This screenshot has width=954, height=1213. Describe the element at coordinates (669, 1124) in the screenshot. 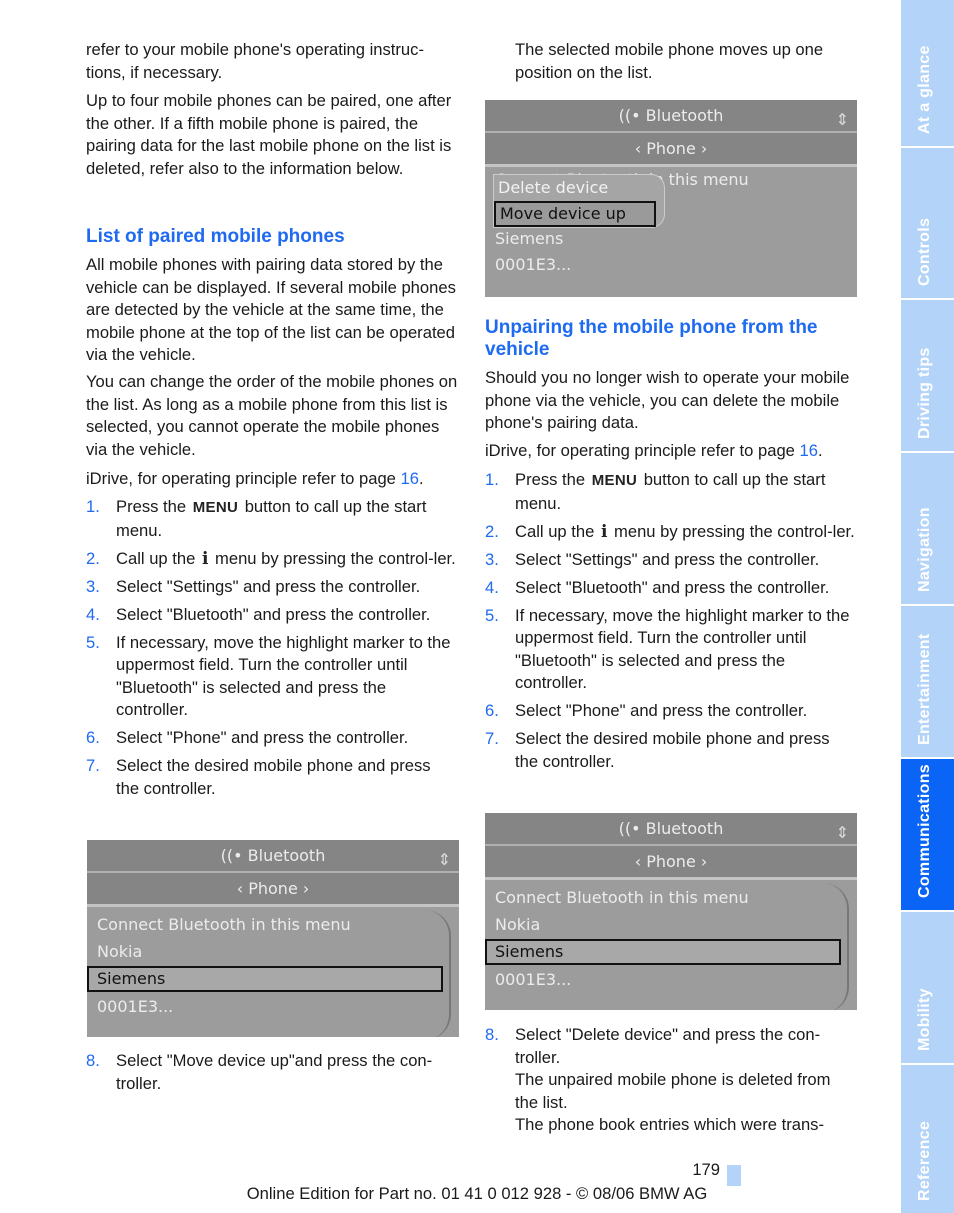

I see `step-text: The phone book entries which were trans-` at that location.